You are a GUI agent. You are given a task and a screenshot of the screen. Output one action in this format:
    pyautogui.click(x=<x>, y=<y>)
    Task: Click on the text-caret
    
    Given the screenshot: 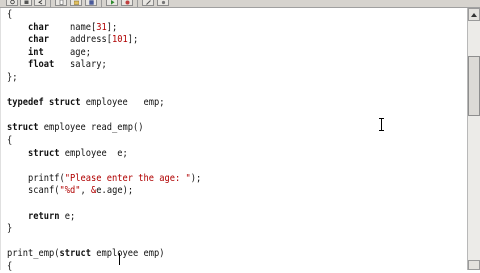 What is the action you would take?
    pyautogui.click(x=119, y=259)
    